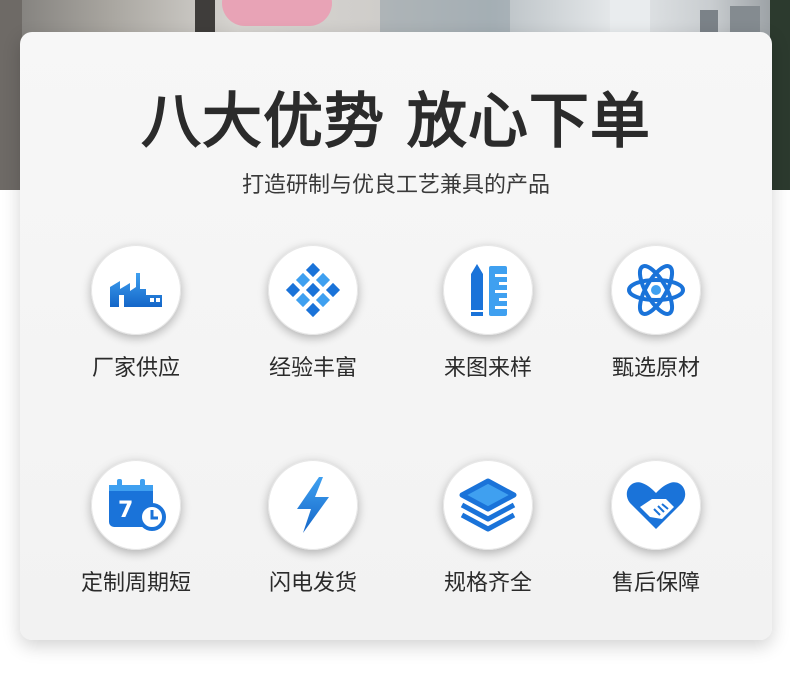  I want to click on feature-label: 经验丰富, so click(312, 368).